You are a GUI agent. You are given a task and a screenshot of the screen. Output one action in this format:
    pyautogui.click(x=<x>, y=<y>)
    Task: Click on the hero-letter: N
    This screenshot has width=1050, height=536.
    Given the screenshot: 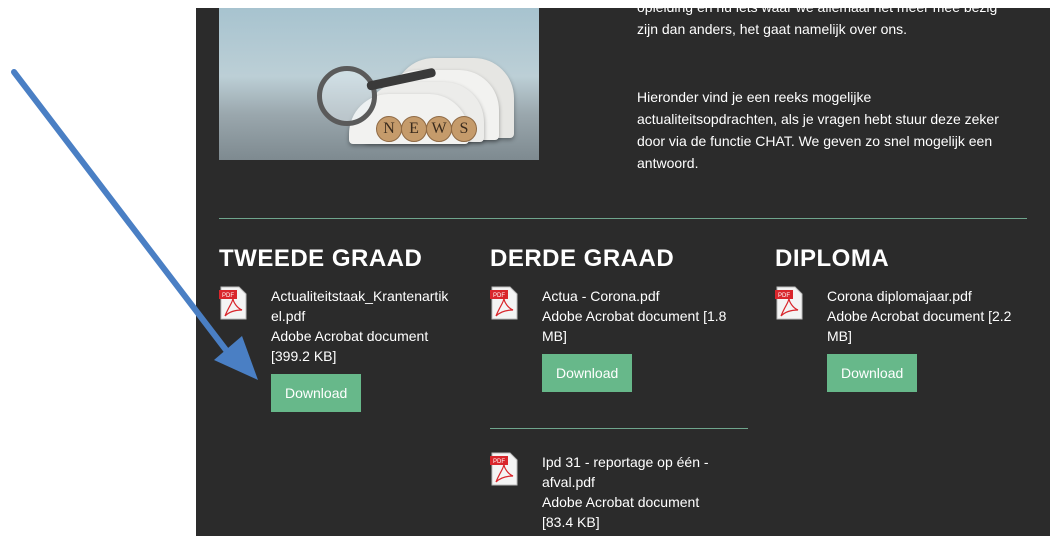 What is the action you would take?
    pyautogui.click(x=389, y=129)
    